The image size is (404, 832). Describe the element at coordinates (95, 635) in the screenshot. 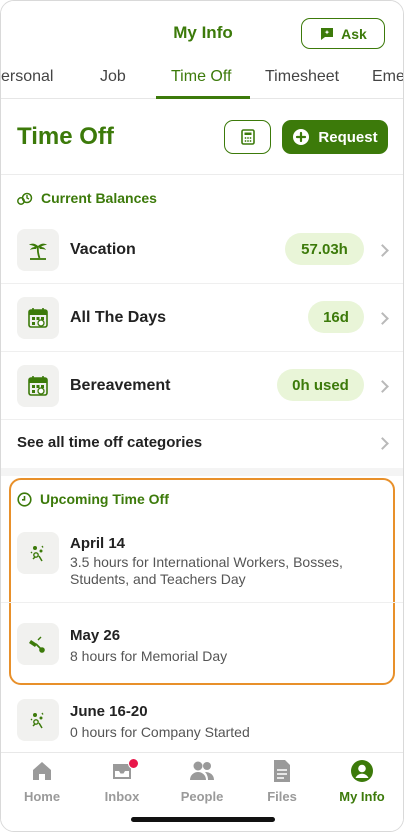

I see `upcoming-date: May 26` at that location.